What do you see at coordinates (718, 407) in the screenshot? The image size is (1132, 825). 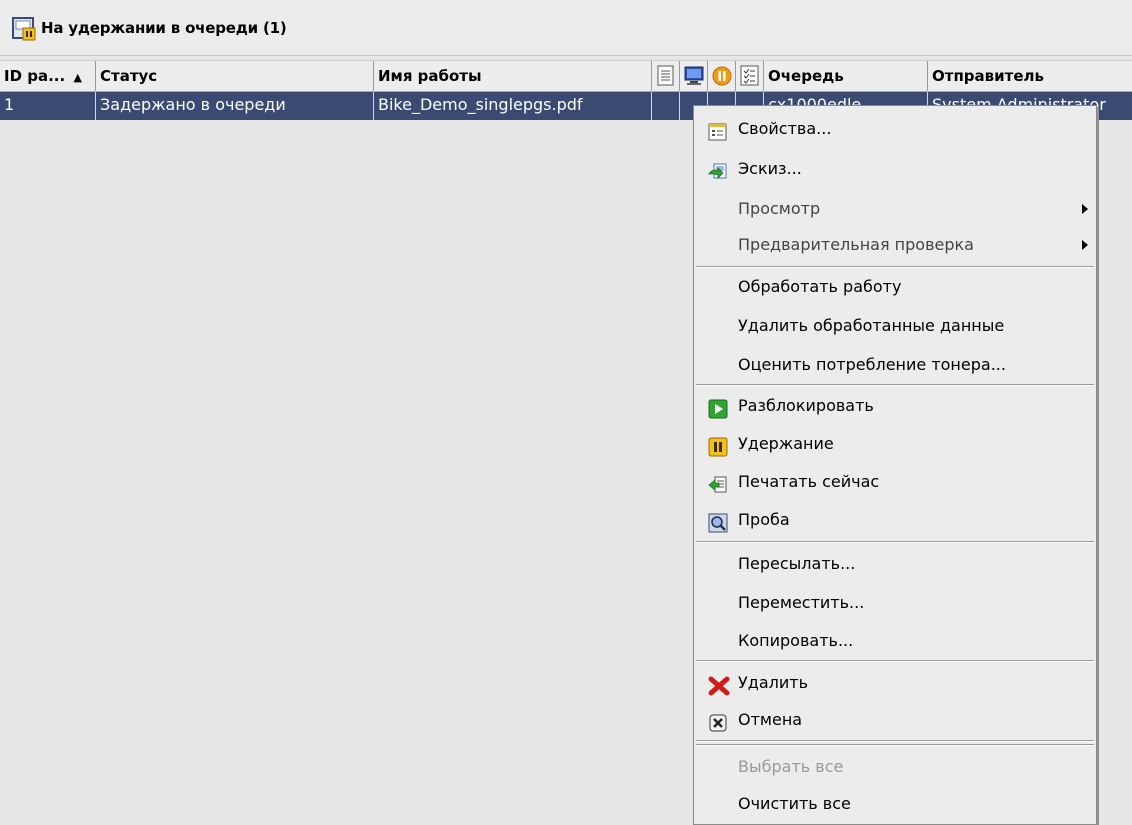 I see `play-icon` at bounding box center [718, 407].